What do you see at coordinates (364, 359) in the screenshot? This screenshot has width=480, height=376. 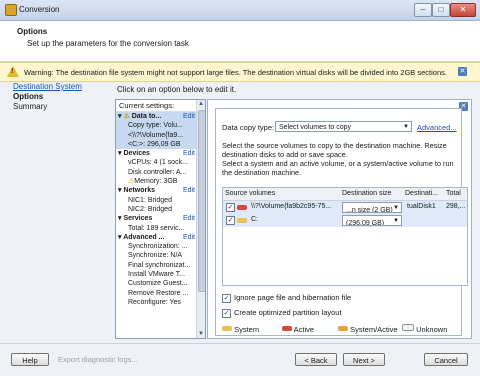 I see `next-button: Next >` at bounding box center [364, 359].